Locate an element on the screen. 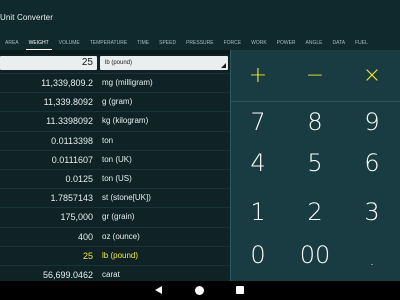 This screenshot has height=300, width=400. row-unit: gr (grain) is located at coordinates (118, 217).